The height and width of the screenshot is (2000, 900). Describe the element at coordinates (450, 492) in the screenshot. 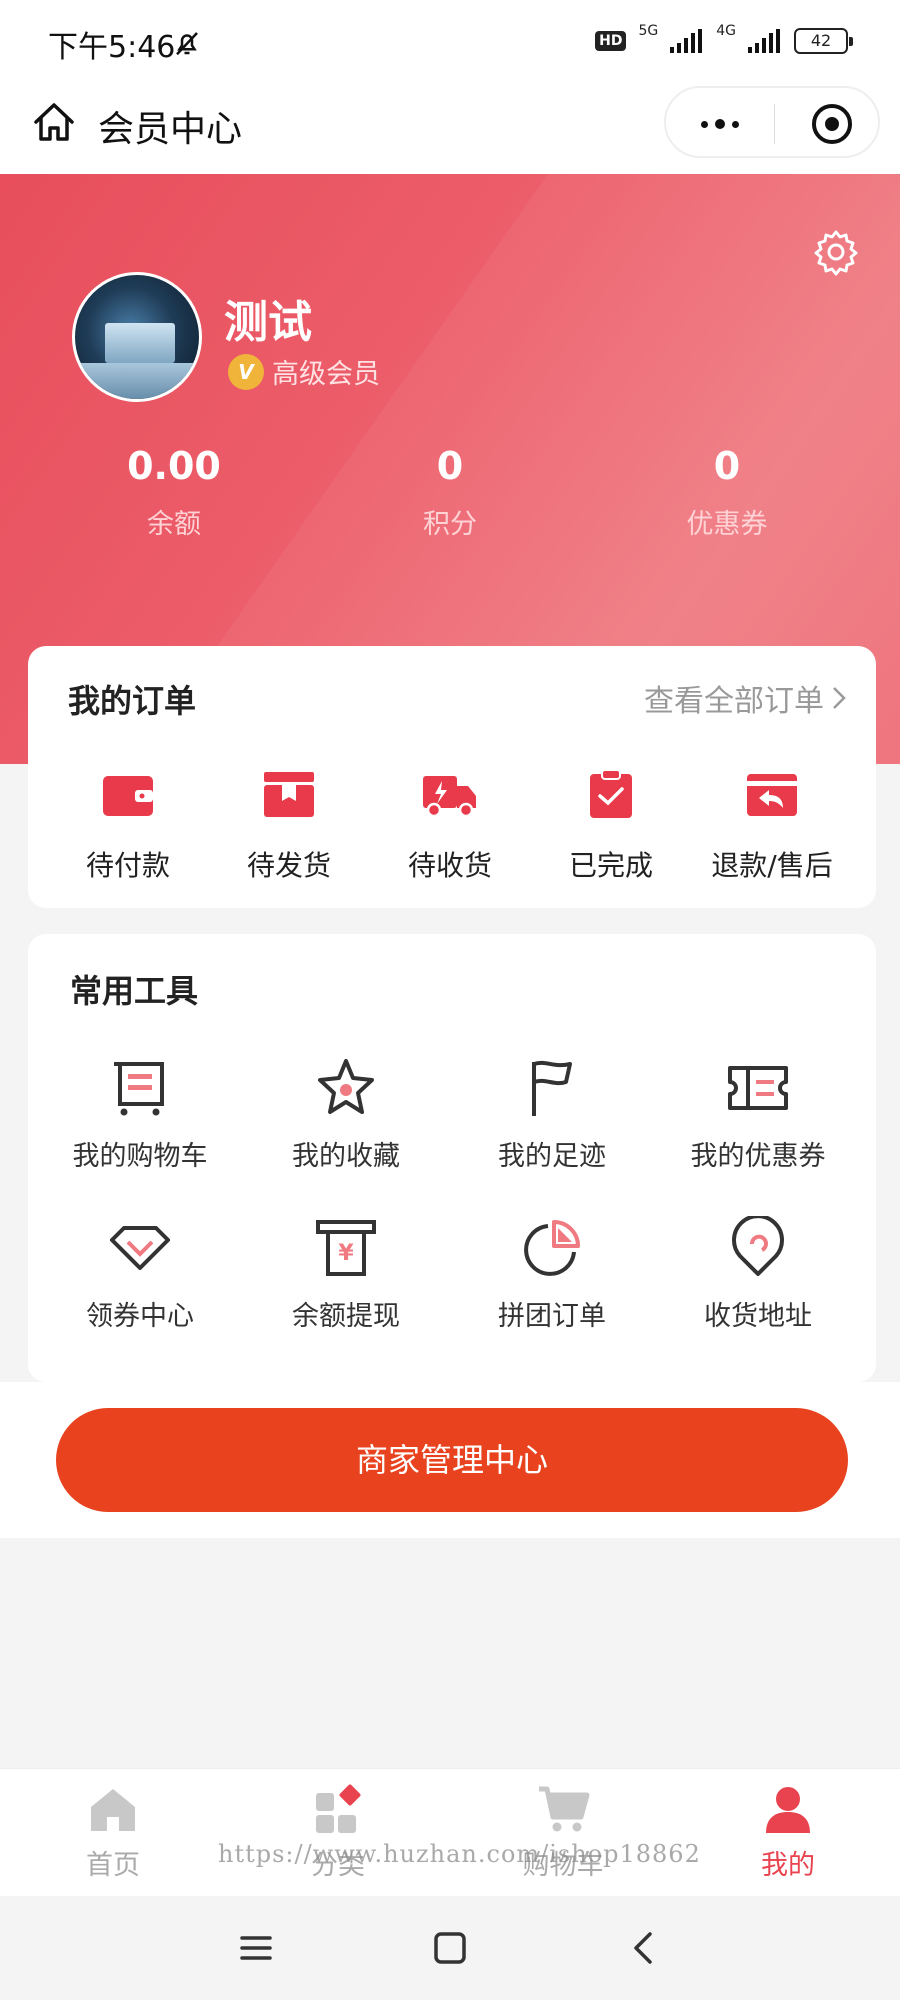

I see `stat-points: 0 积分` at that location.